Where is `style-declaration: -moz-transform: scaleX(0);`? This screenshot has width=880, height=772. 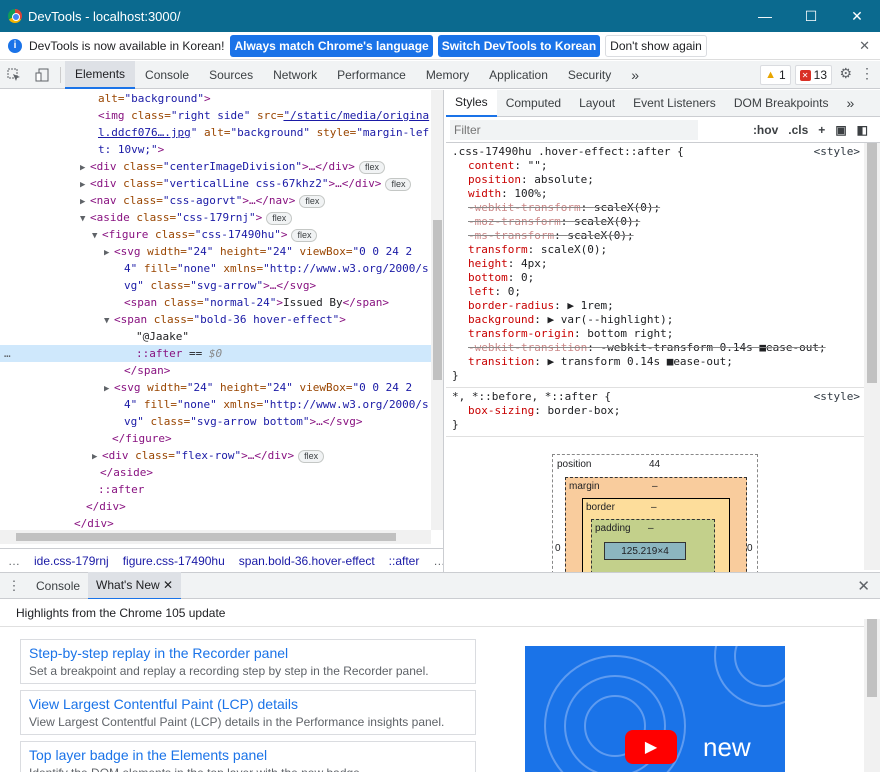 style-declaration: -moz-transform: scaleX(0); is located at coordinates (655, 222).